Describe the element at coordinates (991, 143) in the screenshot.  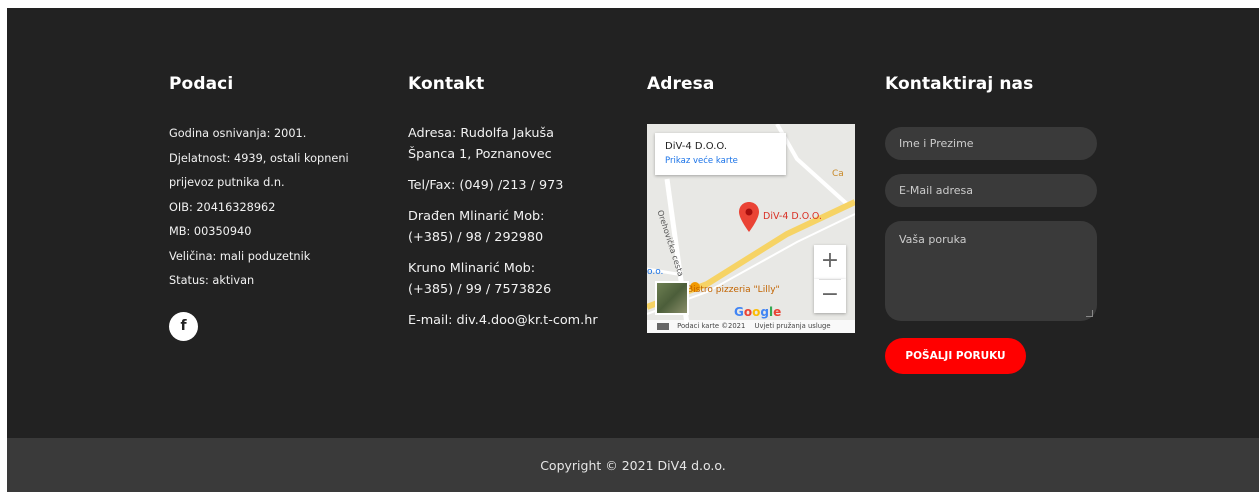
I see `name-input: Ime i Prezime` at that location.